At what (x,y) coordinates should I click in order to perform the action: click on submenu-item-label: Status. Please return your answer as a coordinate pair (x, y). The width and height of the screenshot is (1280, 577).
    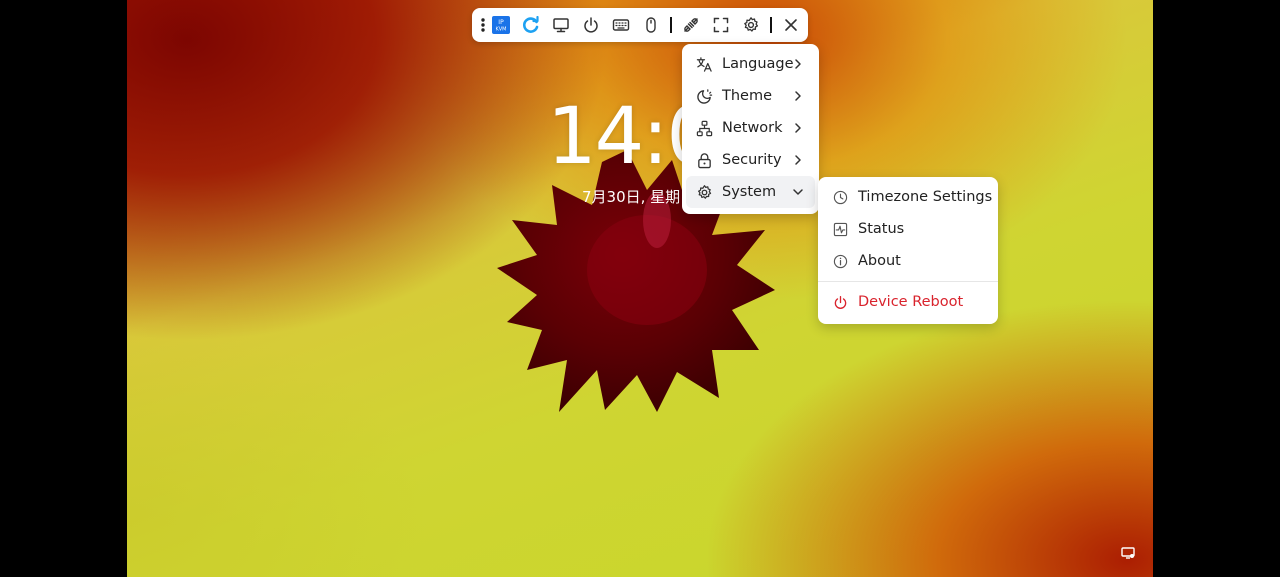
    Looking at the image, I should click on (881, 229).